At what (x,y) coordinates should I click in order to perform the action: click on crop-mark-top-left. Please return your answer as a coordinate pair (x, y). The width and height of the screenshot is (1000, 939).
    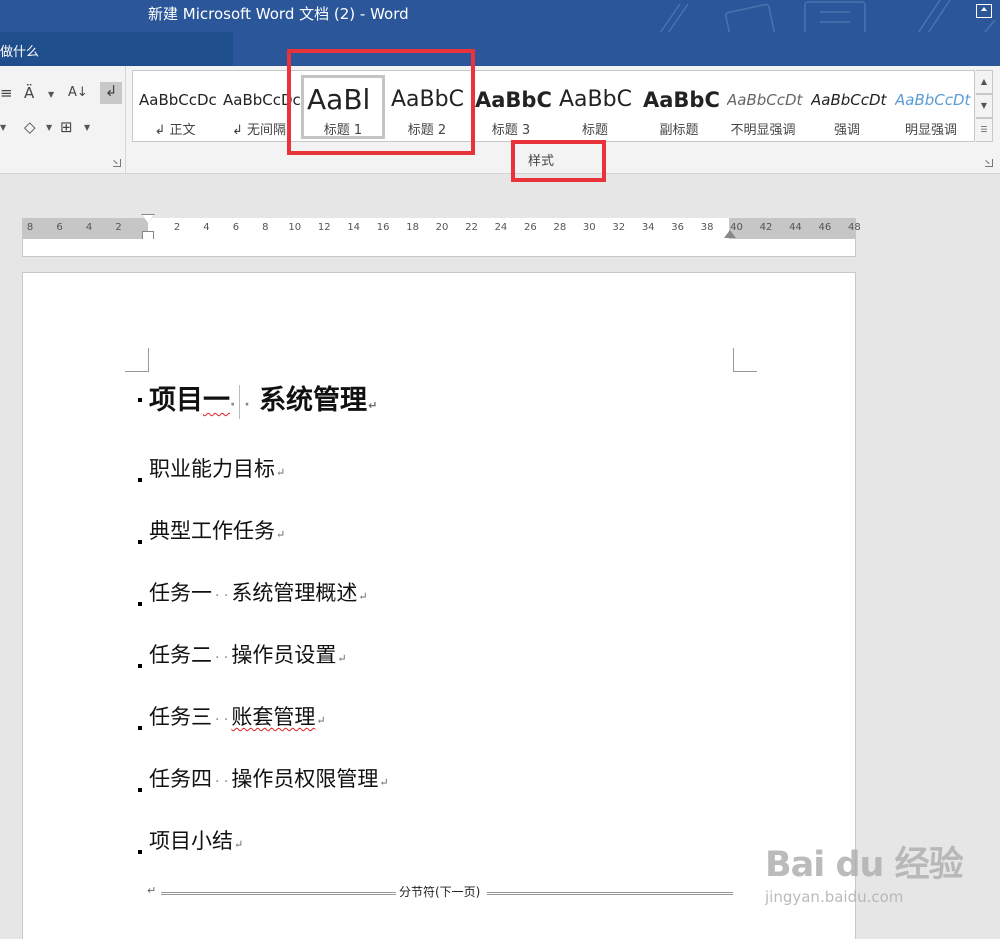
    Looking at the image, I should click on (137, 360).